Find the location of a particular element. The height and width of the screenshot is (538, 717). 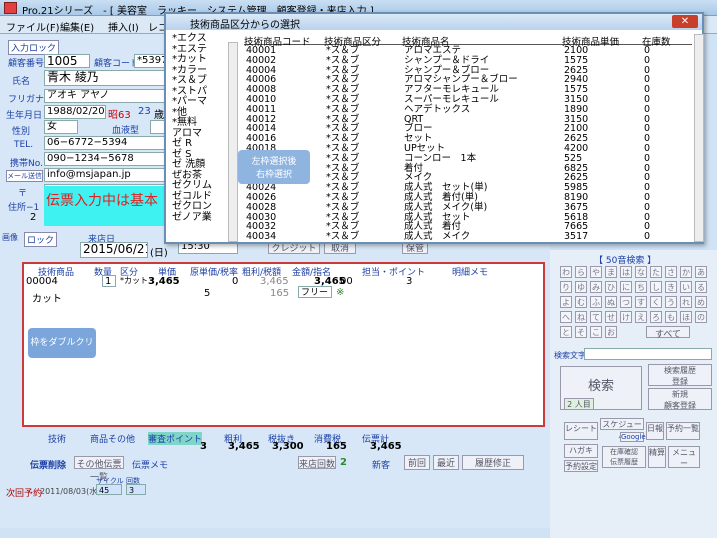

kana-key: ひ is located at coordinates (611, 287).